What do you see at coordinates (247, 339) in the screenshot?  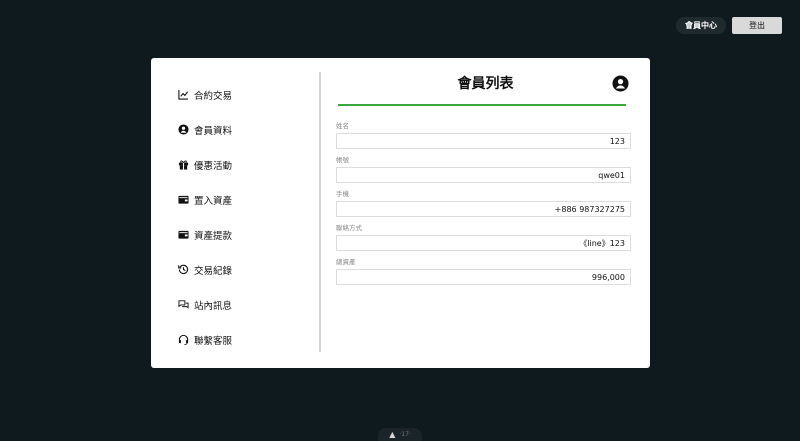 I see `sidebar-item-customer-service: 聯繫客服` at bounding box center [247, 339].